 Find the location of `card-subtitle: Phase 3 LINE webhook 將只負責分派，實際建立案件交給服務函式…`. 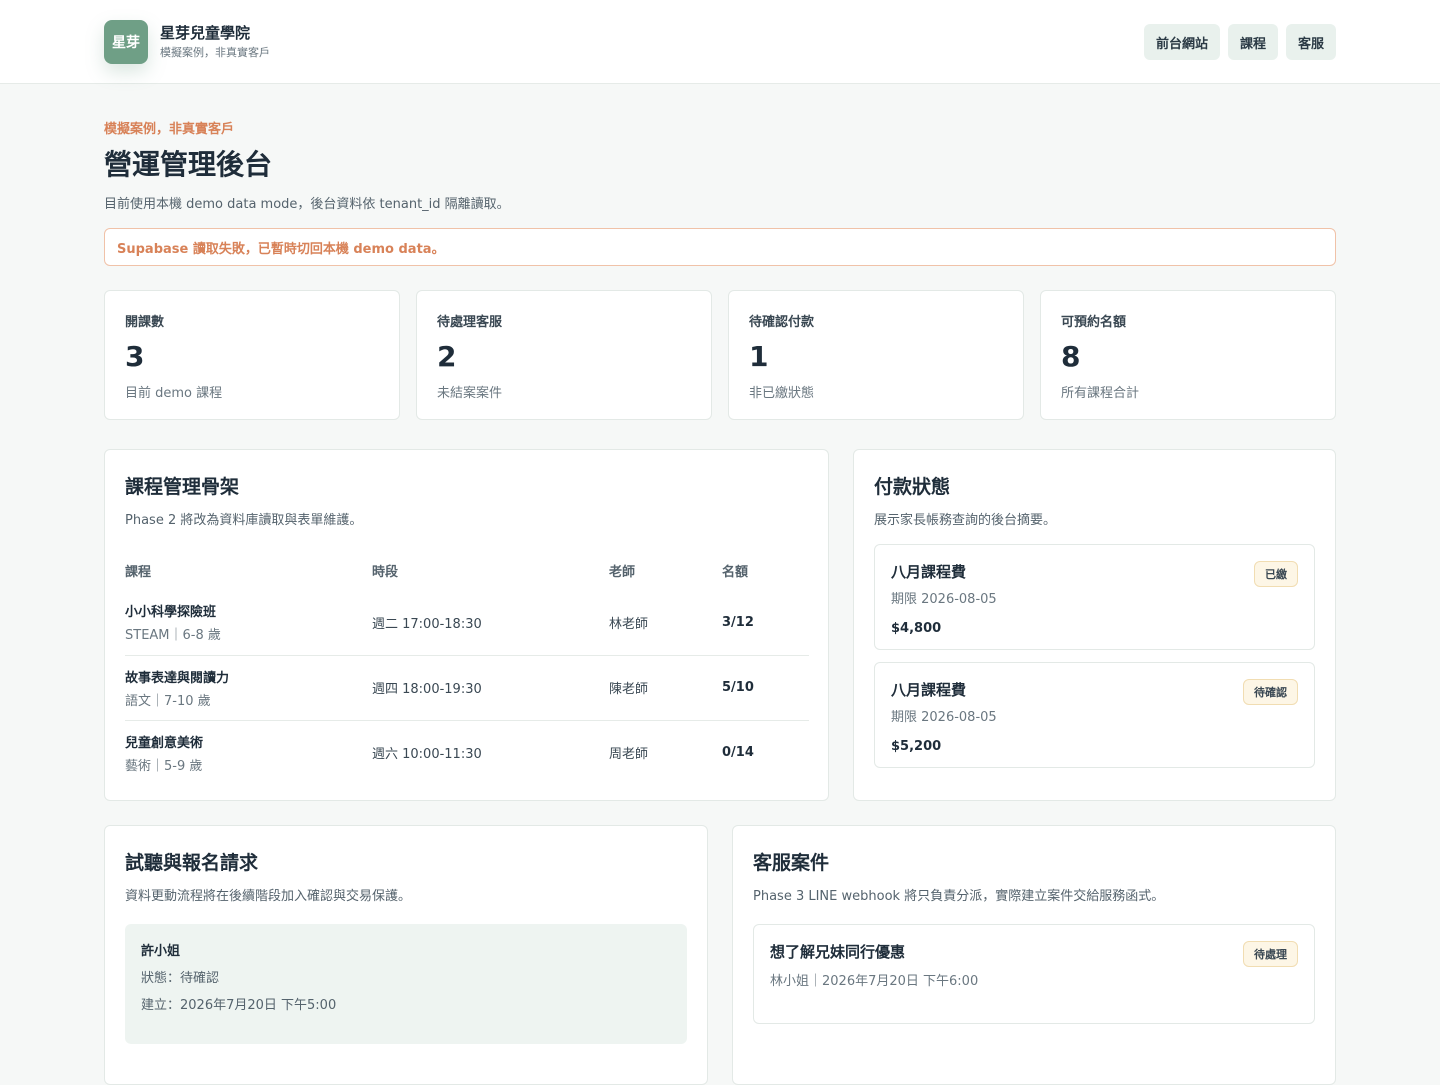

card-subtitle: Phase 3 LINE webhook 將只負責分派，實際建立案件交給服務函式… is located at coordinates (959, 896).